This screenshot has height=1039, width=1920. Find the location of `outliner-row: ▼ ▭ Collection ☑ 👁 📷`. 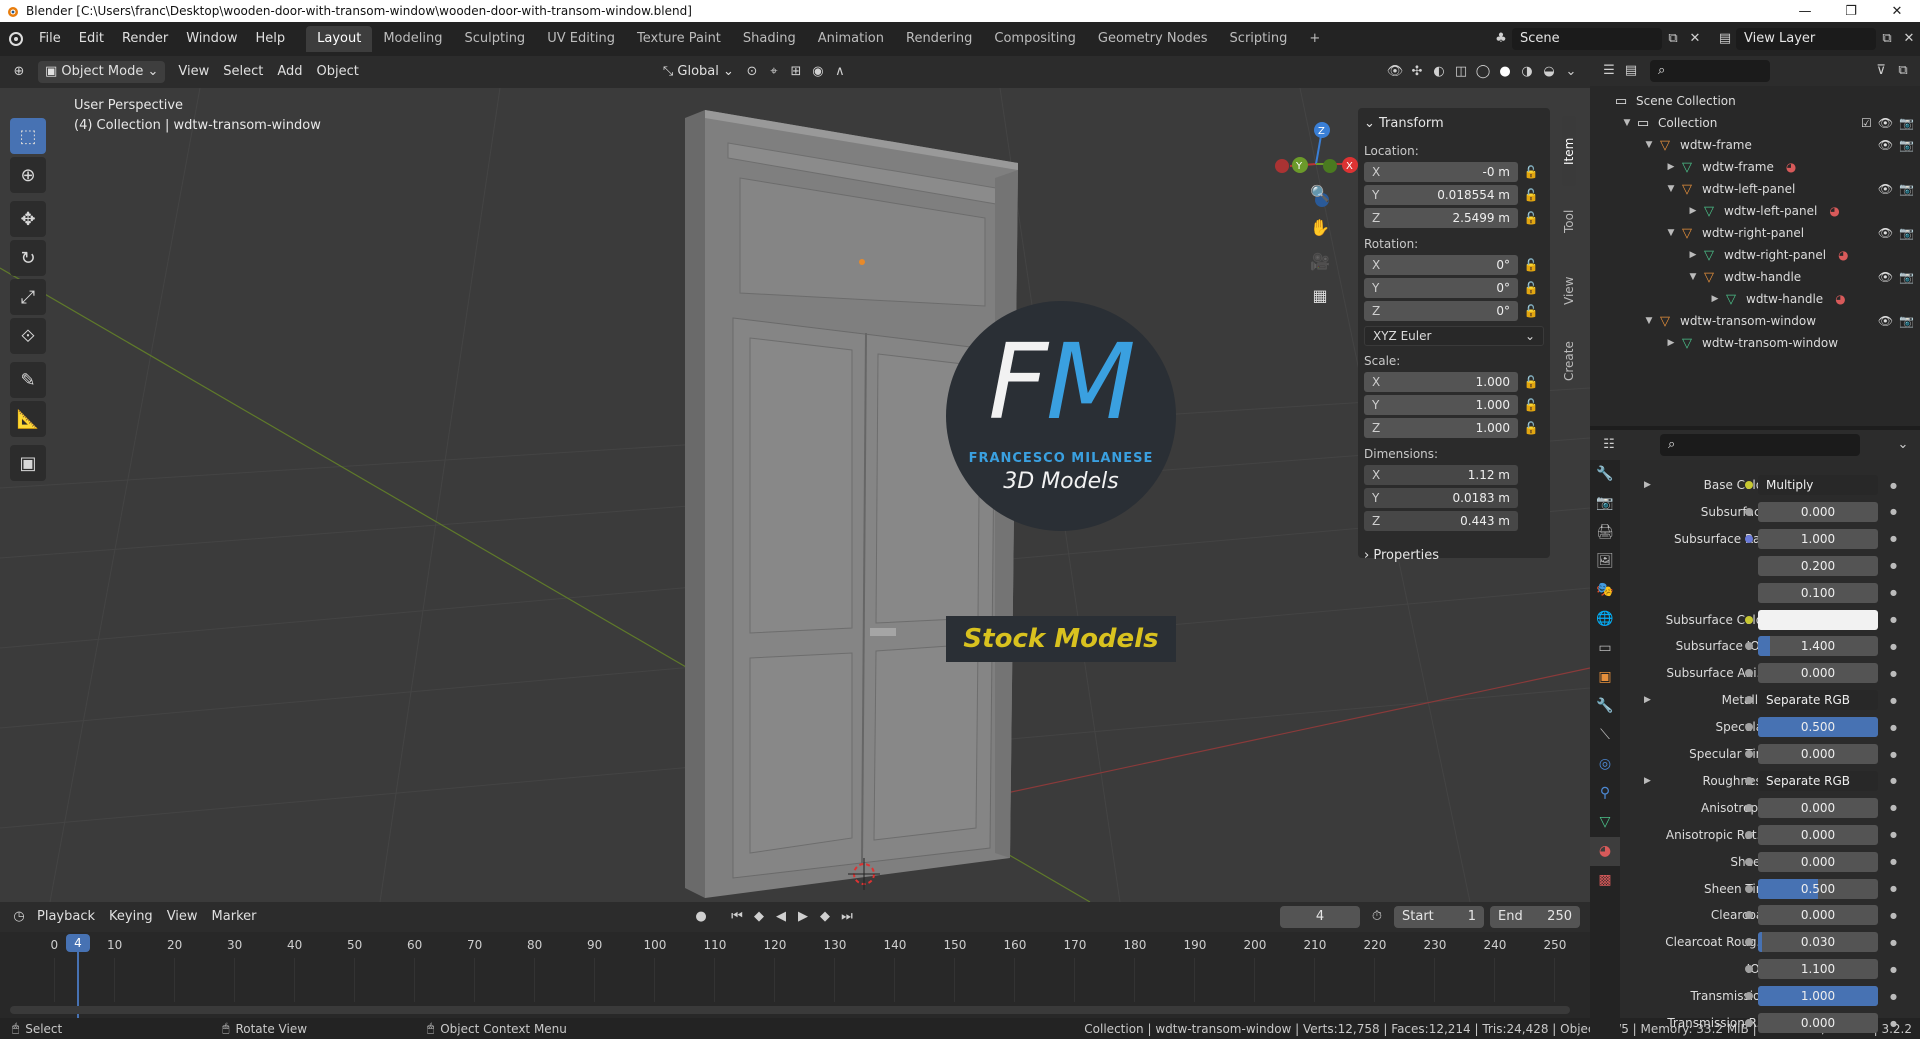

outliner-row: ▼ ▭ Collection ☑ 👁 📷 is located at coordinates (1755, 123).